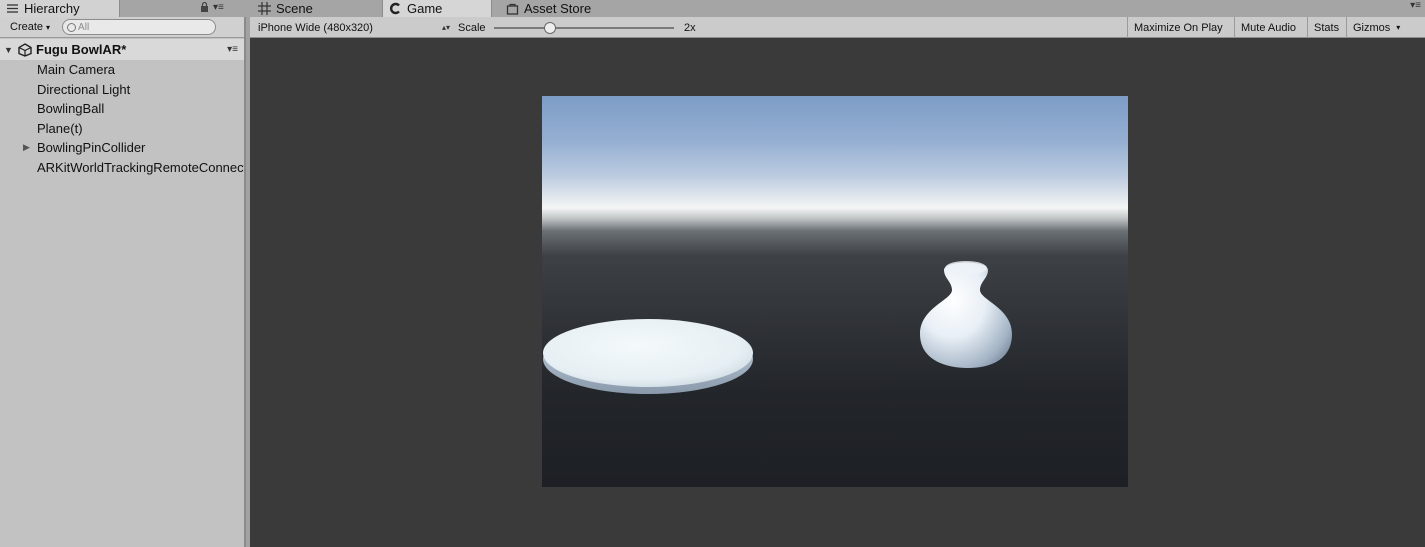  Describe the element at coordinates (690, 27) in the screenshot. I see `scale-value: 2x` at that location.